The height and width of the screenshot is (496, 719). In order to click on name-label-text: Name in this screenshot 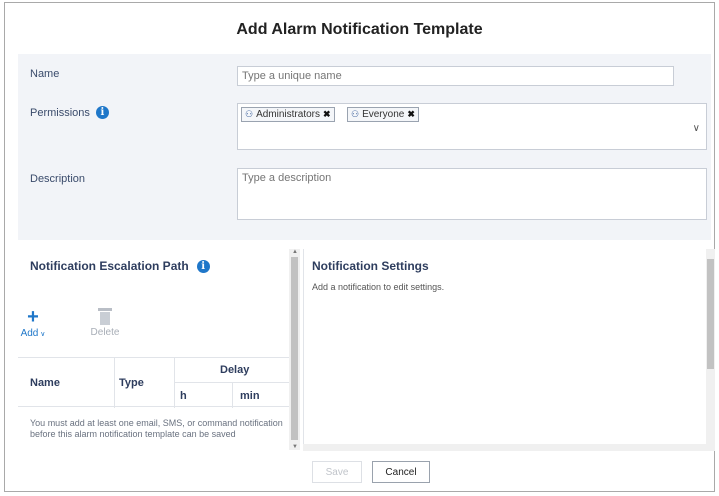, I will do `click(45, 74)`.